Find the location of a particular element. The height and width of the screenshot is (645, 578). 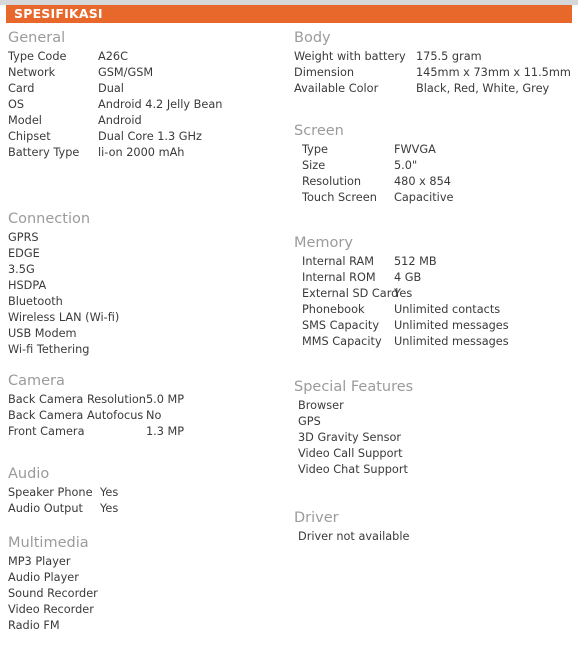

spec-row: Browser is located at coordinates (355, 406).